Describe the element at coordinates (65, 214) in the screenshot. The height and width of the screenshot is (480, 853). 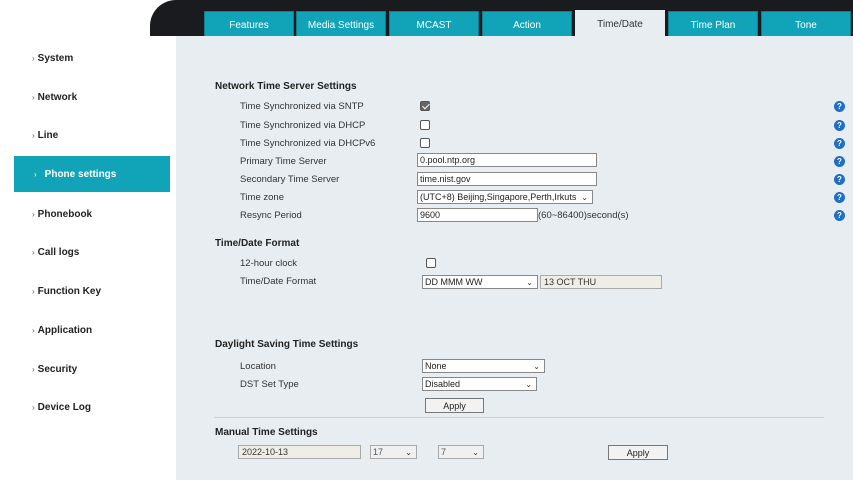
I see `sidebar-item-label: Phonebook` at that location.